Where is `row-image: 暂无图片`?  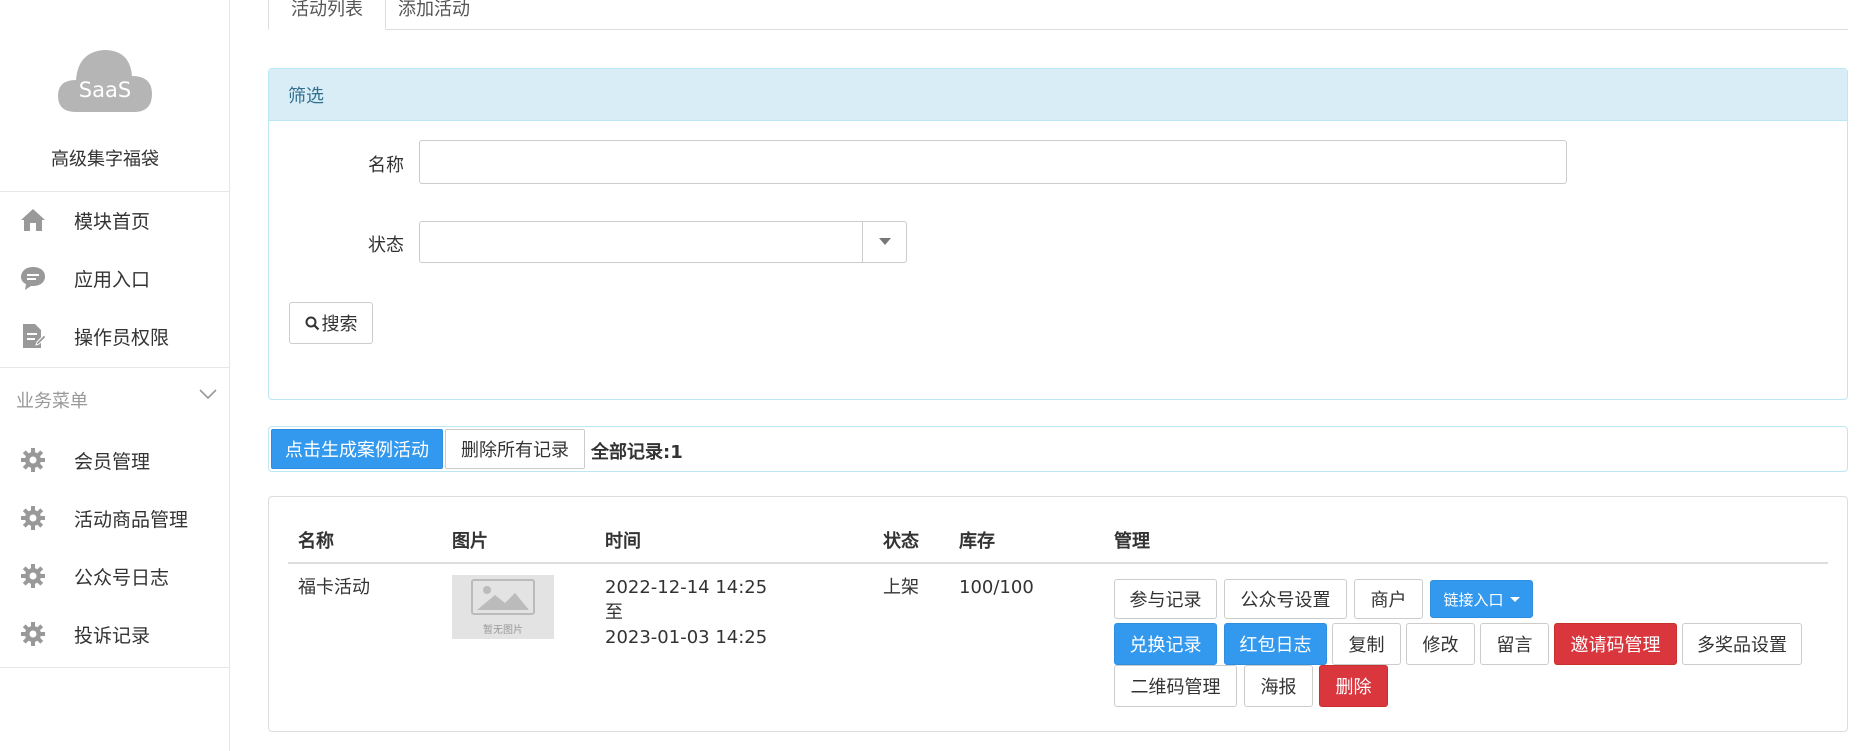 row-image: 暂无图片 is located at coordinates (503, 607).